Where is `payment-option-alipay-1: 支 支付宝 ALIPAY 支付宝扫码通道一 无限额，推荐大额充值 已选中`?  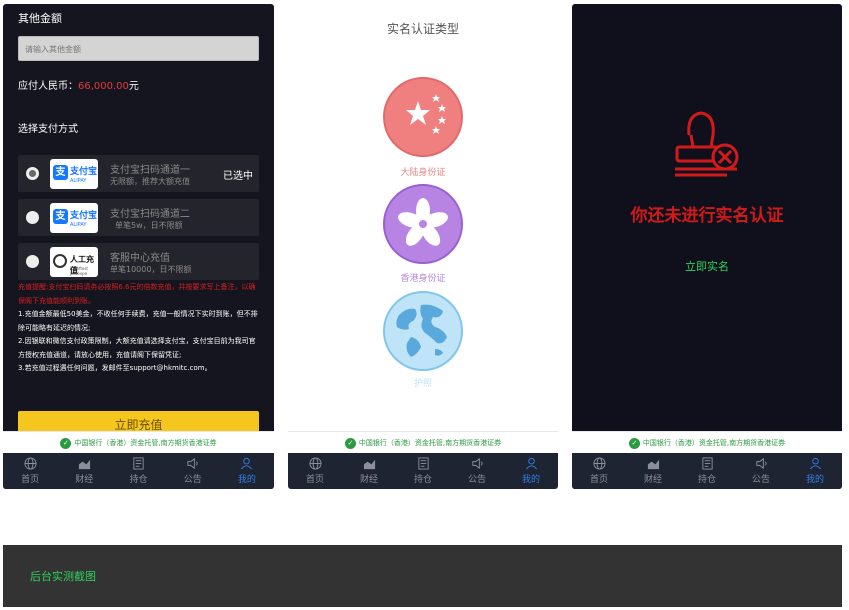 payment-option-alipay-1: 支 支付宝 ALIPAY 支付宝扫码通道一 无限额，推荐大额充值 已选中 is located at coordinates (138, 173).